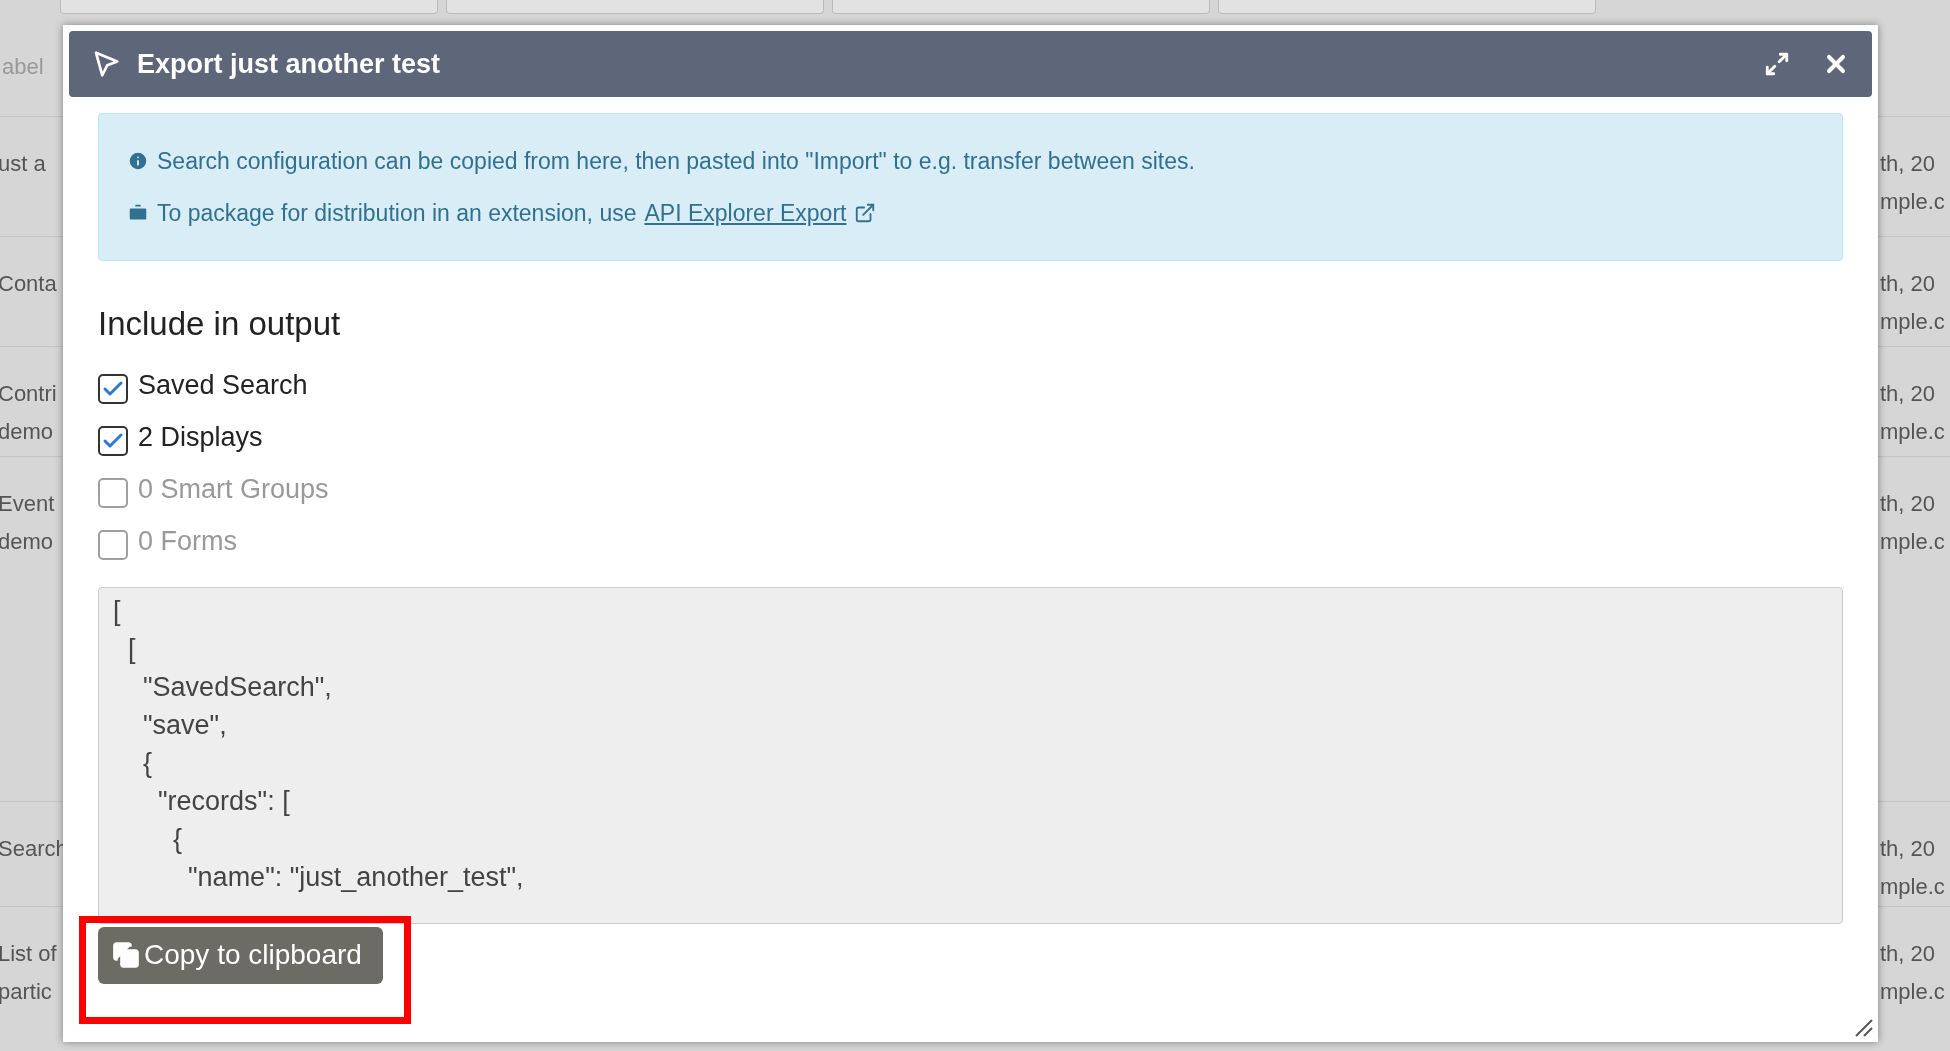  What do you see at coordinates (1777, 64) in the screenshot?
I see `maximize-button` at bounding box center [1777, 64].